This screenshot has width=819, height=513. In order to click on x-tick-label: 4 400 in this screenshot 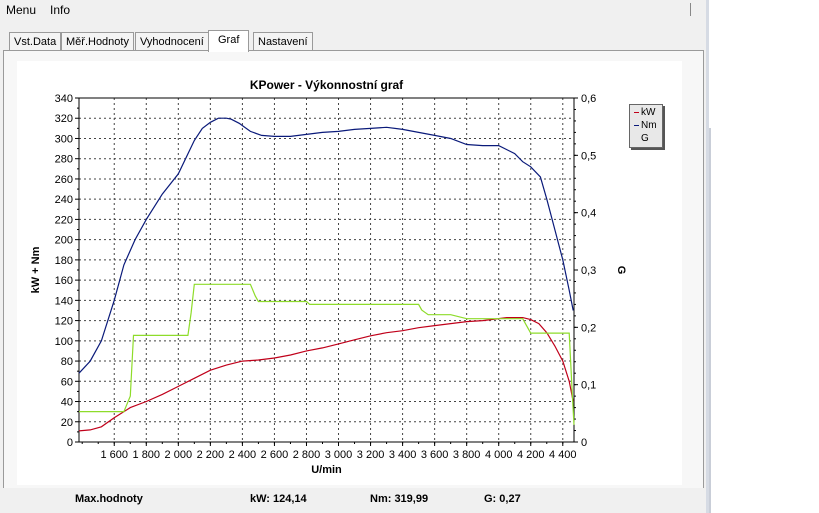, I will do `click(563, 455)`.